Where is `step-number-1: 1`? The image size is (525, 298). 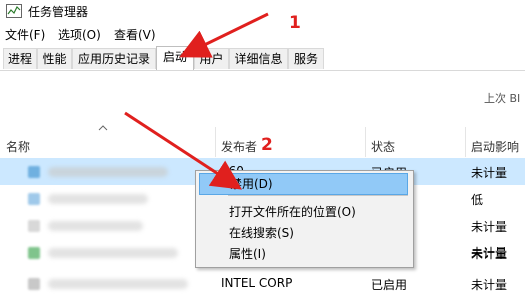
step-number-1: 1 is located at coordinates (295, 23).